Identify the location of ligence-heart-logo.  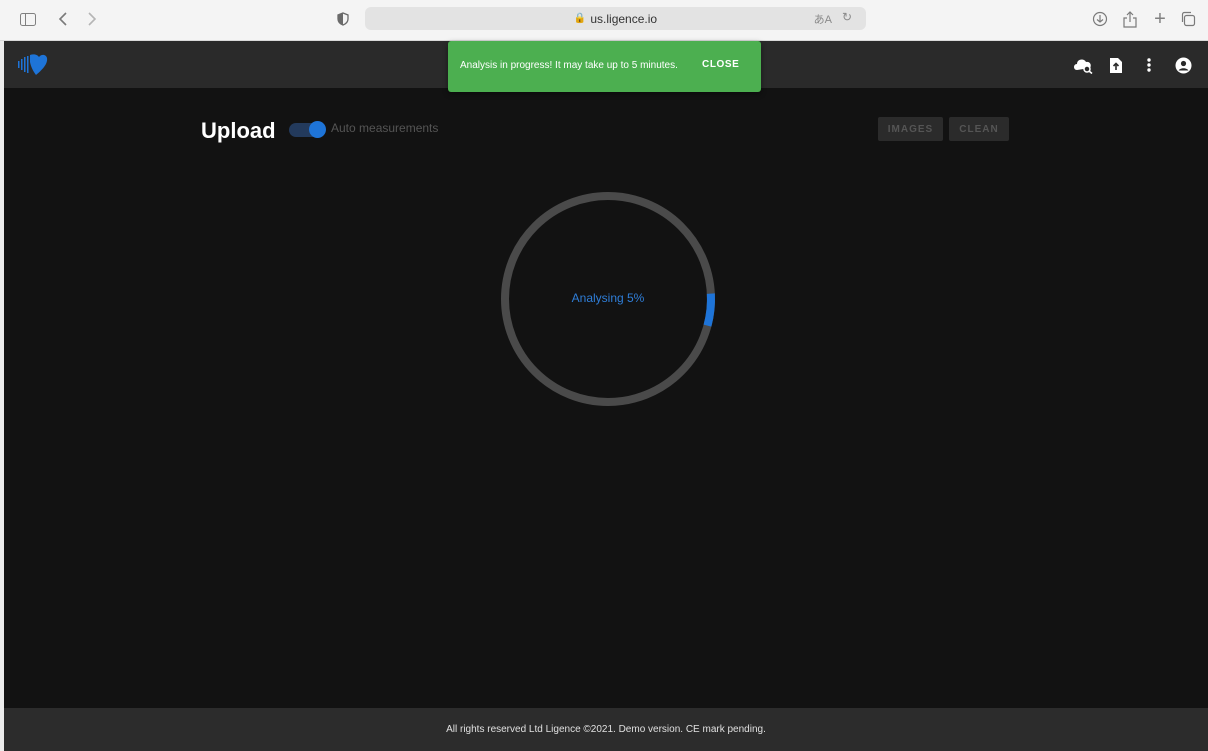
(32, 65).